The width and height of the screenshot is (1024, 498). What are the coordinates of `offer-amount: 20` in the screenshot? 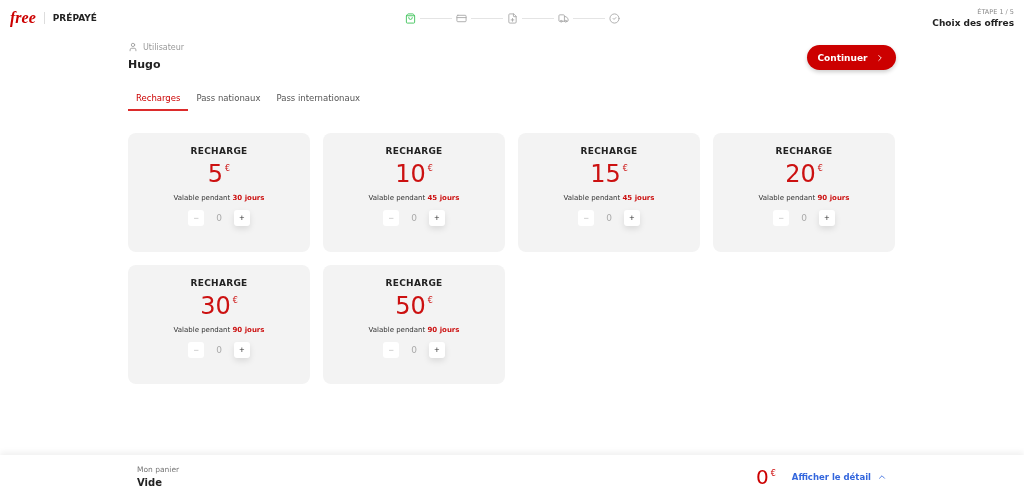 It's located at (800, 174).